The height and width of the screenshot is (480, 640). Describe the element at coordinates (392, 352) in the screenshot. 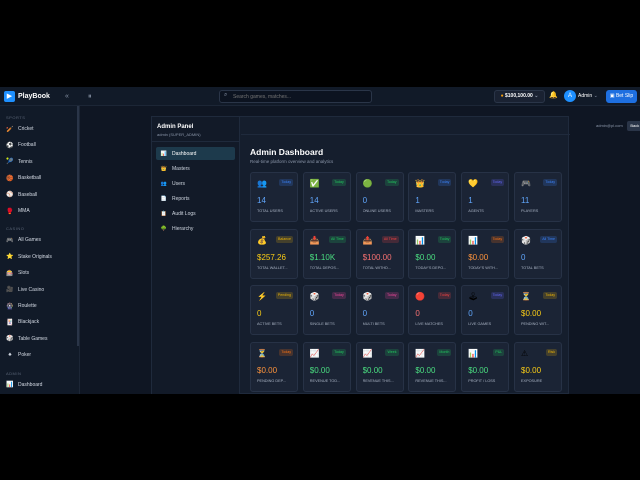

I see `status-badge: Week` at that location.